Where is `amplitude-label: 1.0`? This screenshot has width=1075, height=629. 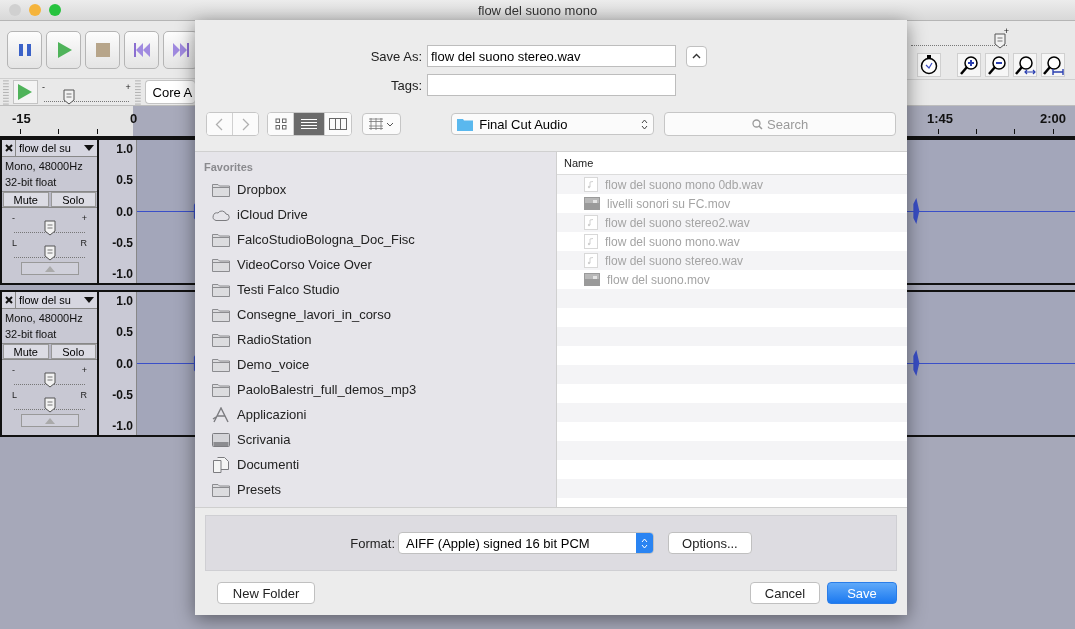 amplitude-label: 1.0 is located at coordinates (124, 301).